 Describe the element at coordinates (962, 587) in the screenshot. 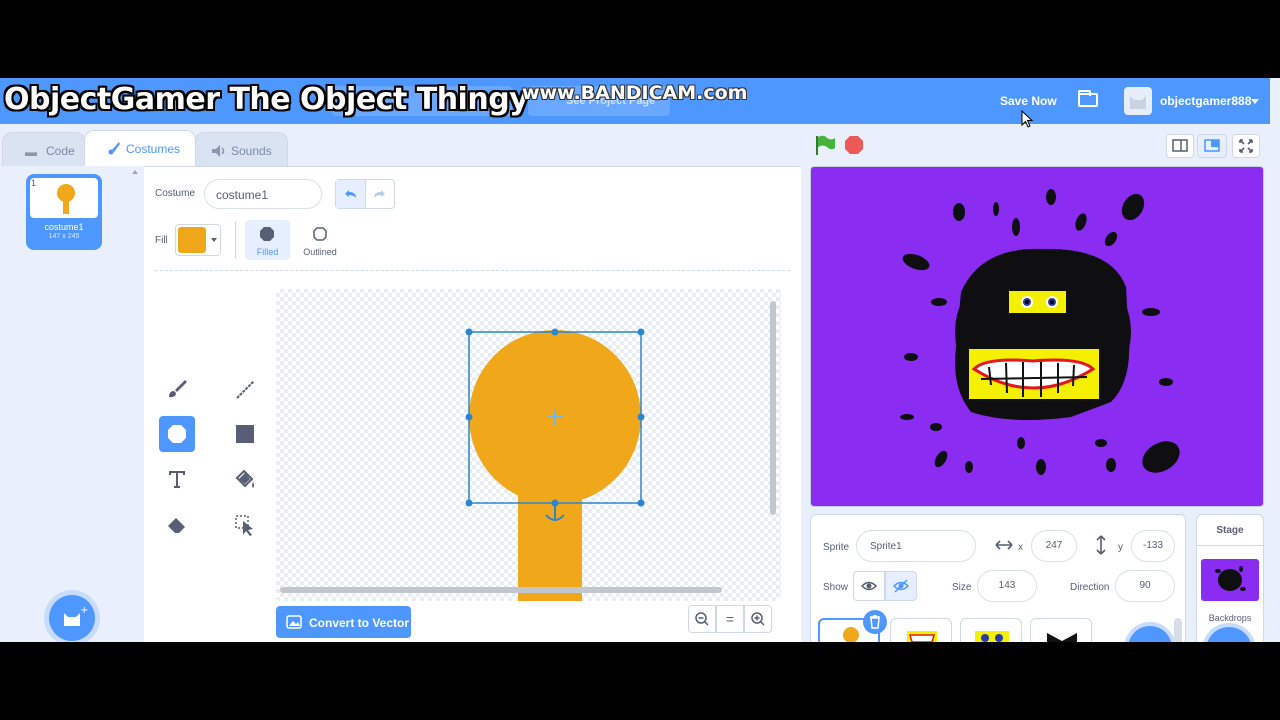

I see `size-label: Size` at that location.